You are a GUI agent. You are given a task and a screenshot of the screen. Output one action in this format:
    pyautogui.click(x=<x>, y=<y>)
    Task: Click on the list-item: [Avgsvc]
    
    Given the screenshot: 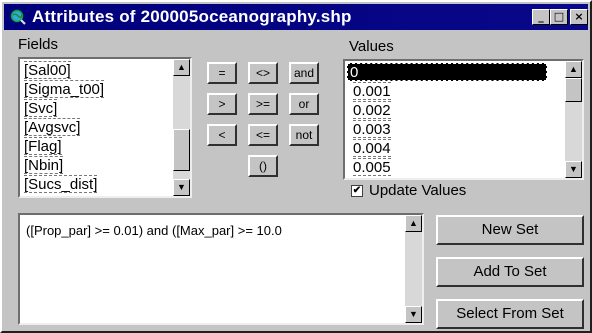 What is the action you would take?
    pyautogui.click(x=52, y=127)
    